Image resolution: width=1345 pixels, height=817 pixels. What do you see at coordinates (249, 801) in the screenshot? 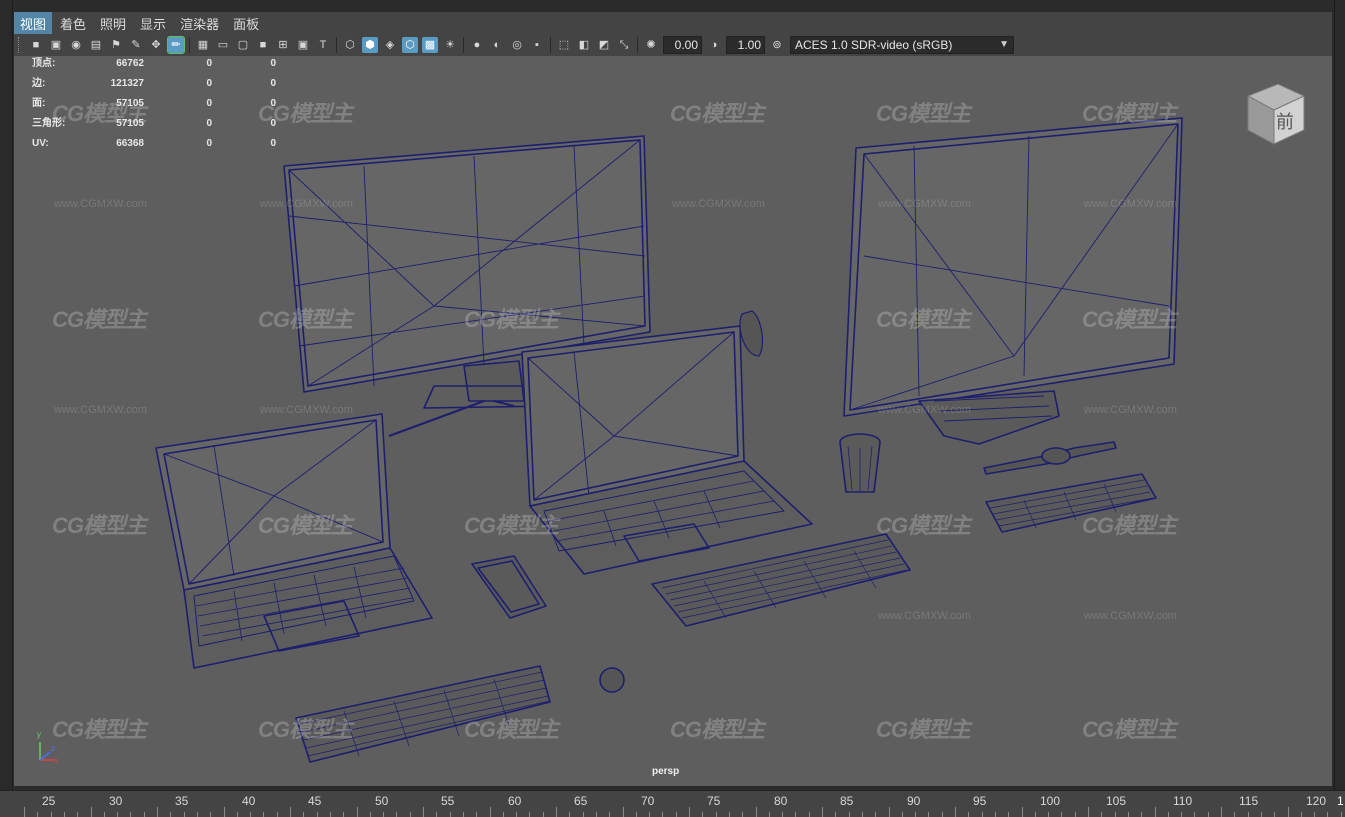
I see `timeline-tick: 40` at bounding box center [249, 801].